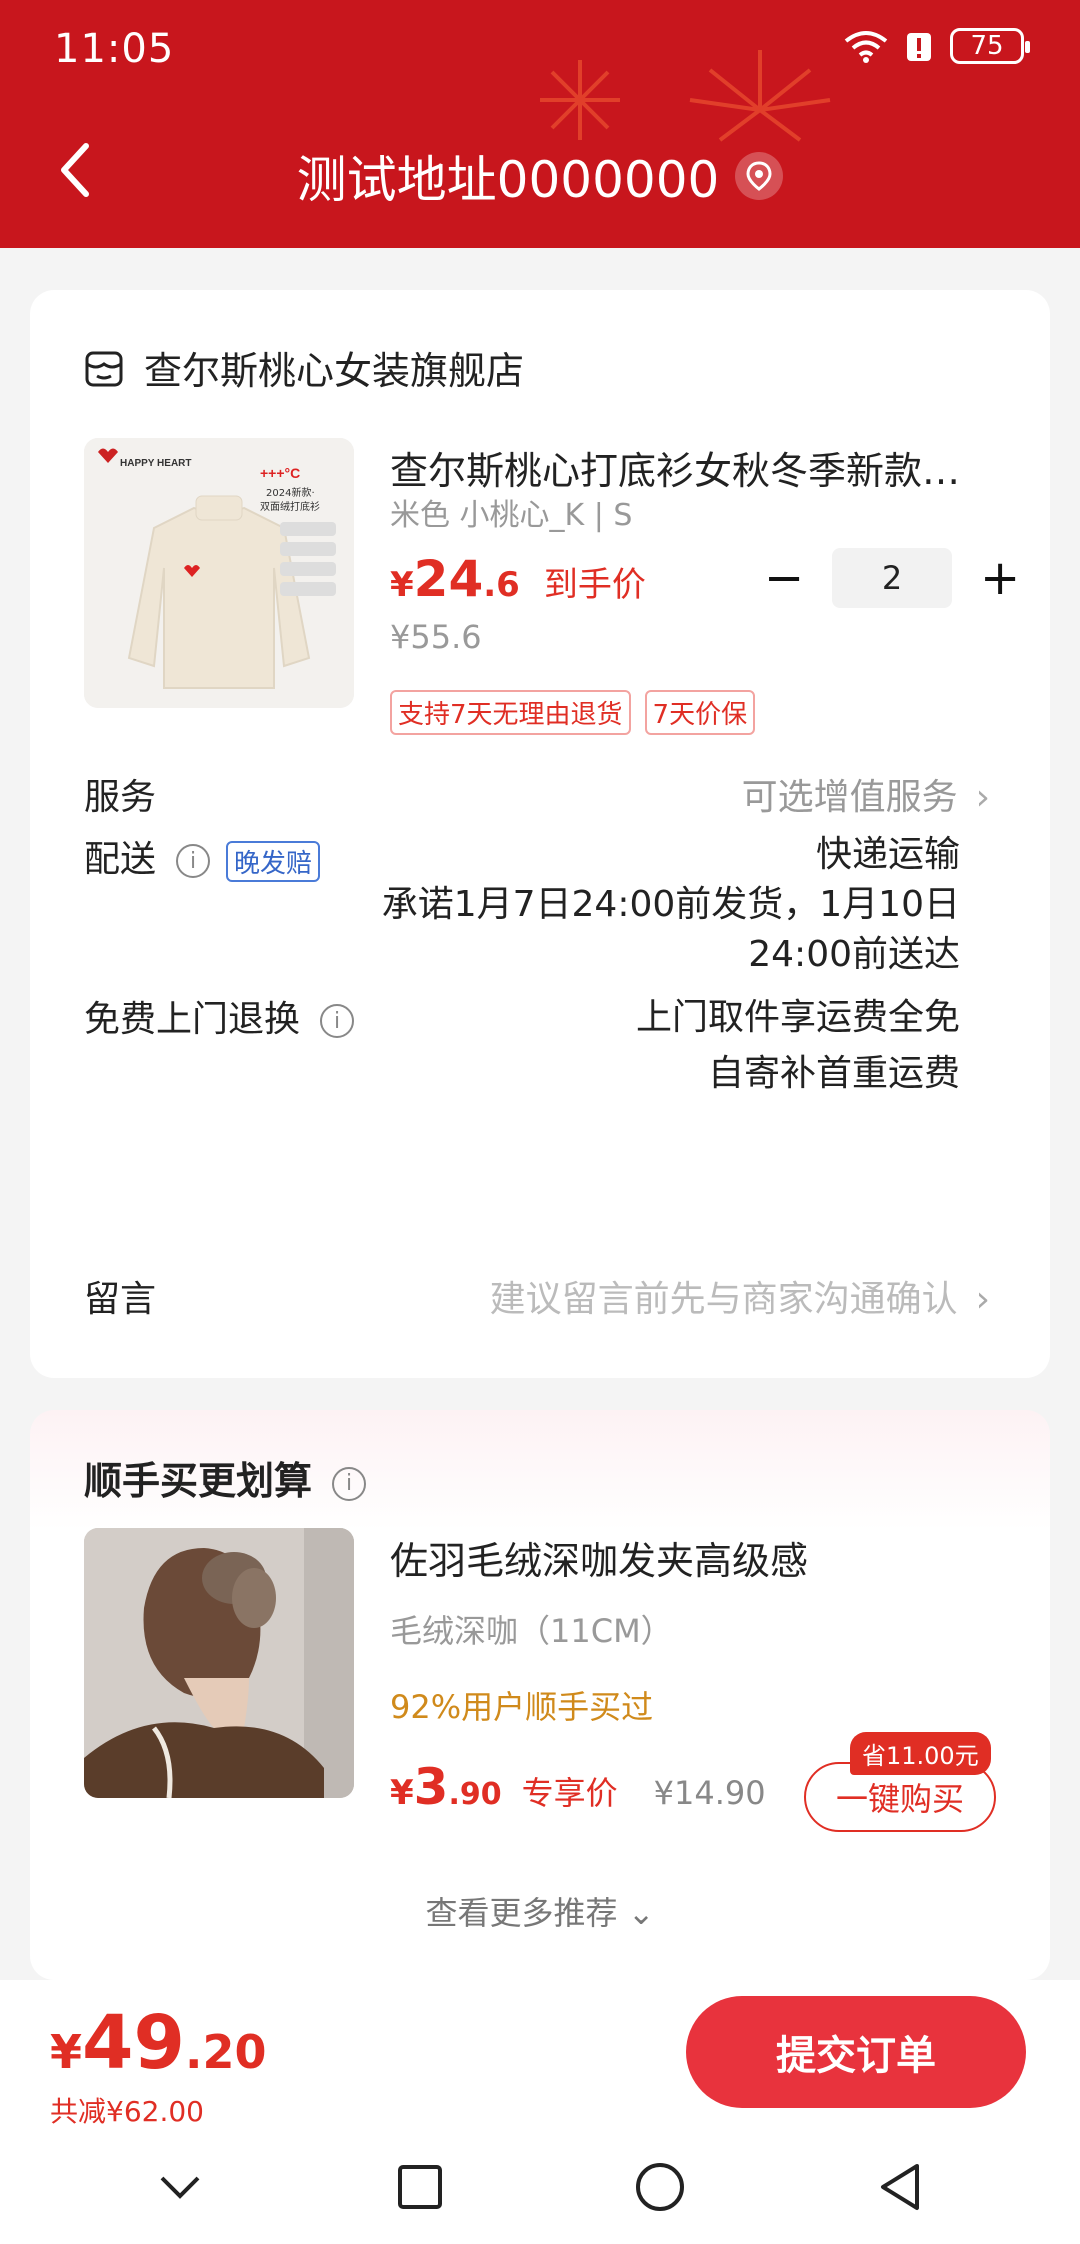 The width and height of the screenshot is (1080, 2244). Describe the element at coordinates (192, 1019) in the screenshot. I see `return-label: 免费上门退换` at that location.